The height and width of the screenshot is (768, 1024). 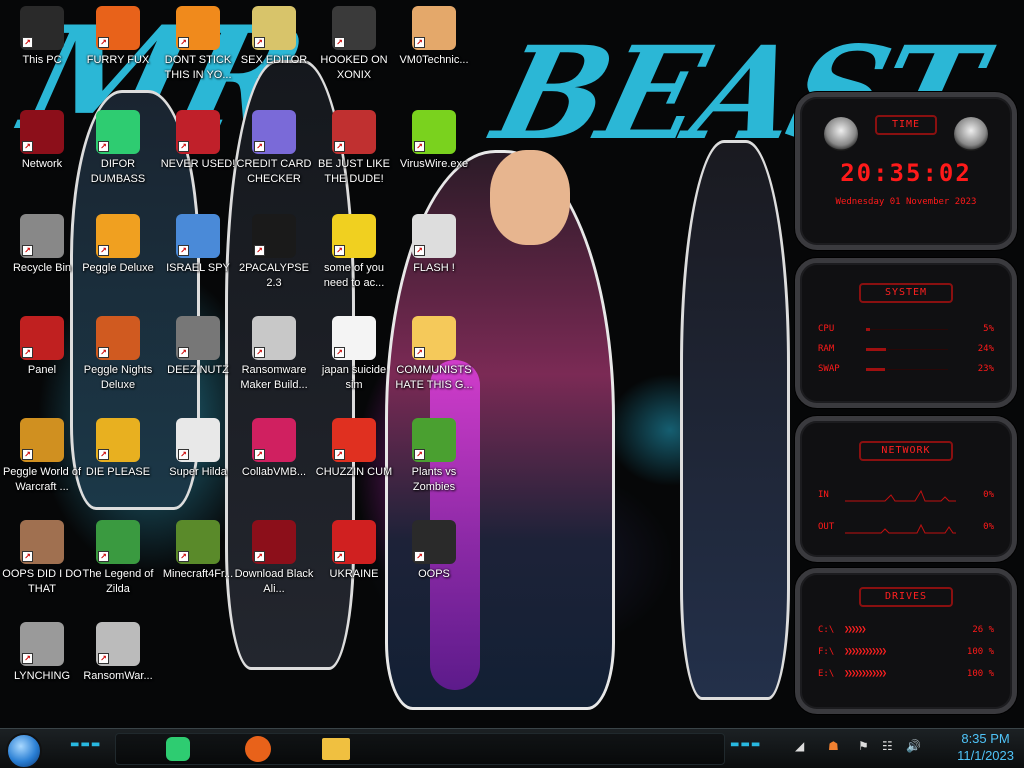 I want to click on desktop-icon: ↗ Recycle Bin, so click(x=42, y=245).